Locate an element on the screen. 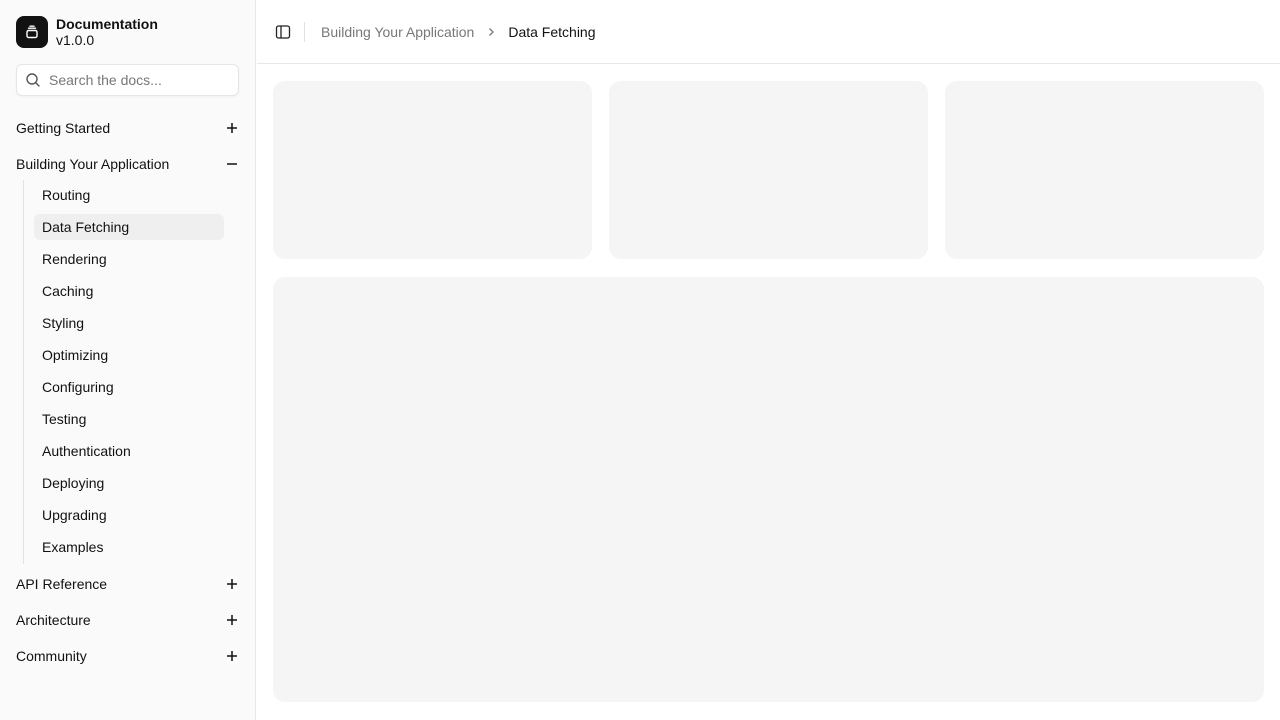 The height and width of the screenshot is (720, 1280). nav-group-label: Building Your Application is located at coordinates (93, 164).